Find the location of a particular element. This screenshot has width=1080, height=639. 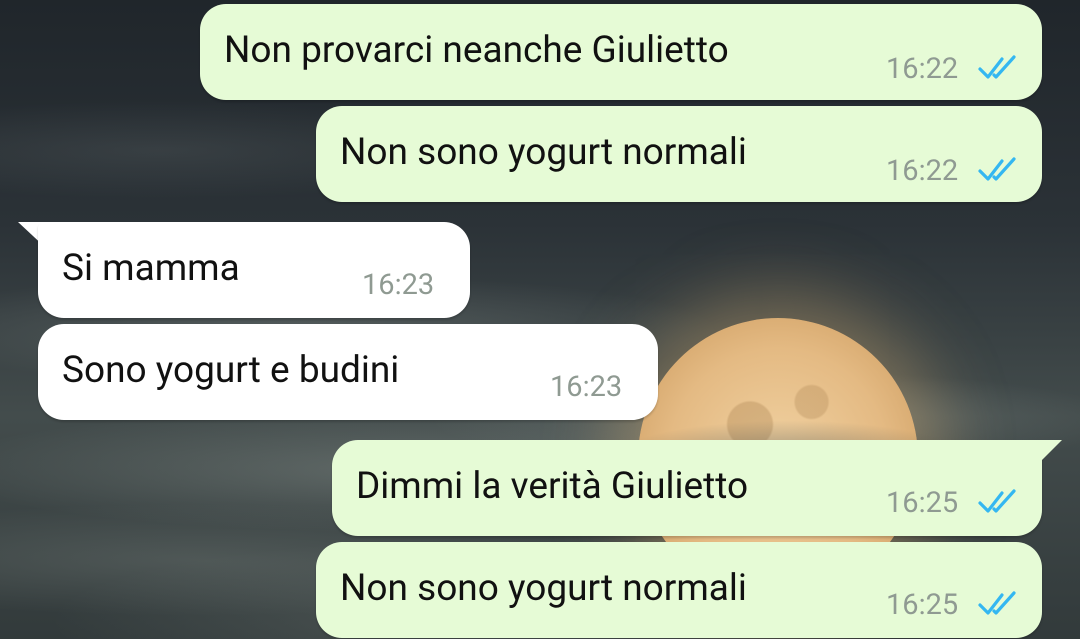

message-bubble-outgoing: Non provarci neanche Giulietto 16:22 is located at coordinates (621, 52).